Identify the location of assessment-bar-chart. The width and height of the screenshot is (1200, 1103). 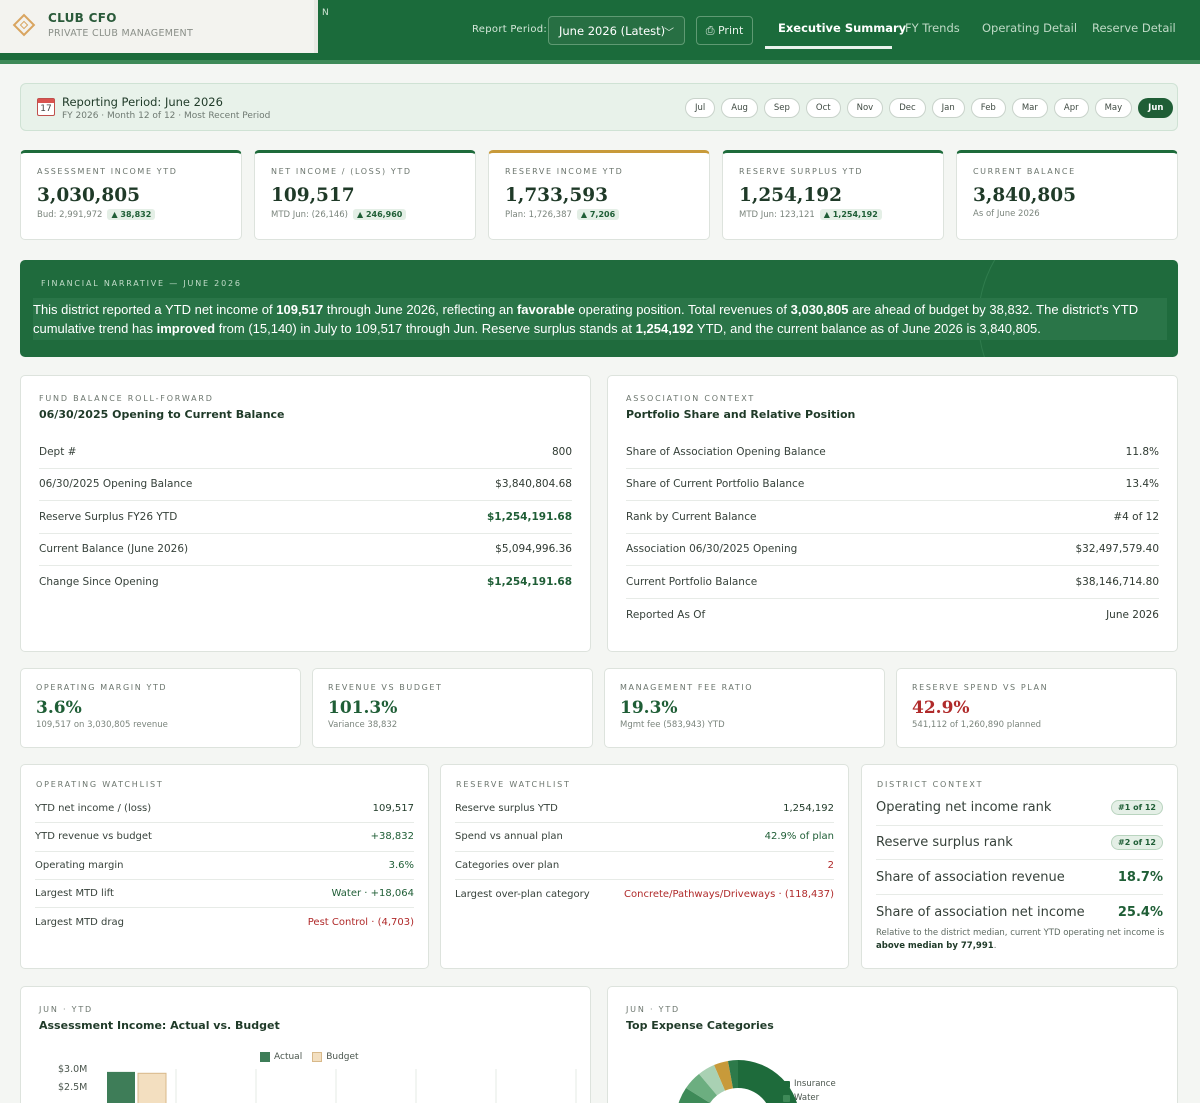
(342, 1086).